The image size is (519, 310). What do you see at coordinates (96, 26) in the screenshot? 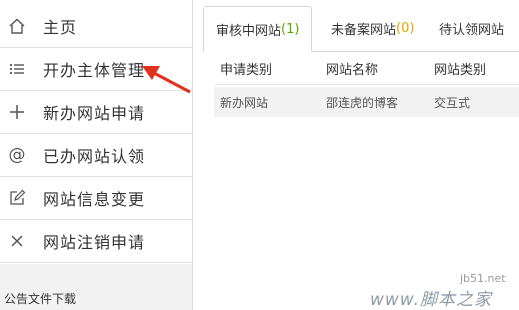
I see `sidebar-item-home: 主页` at bounding box center [96, 26].